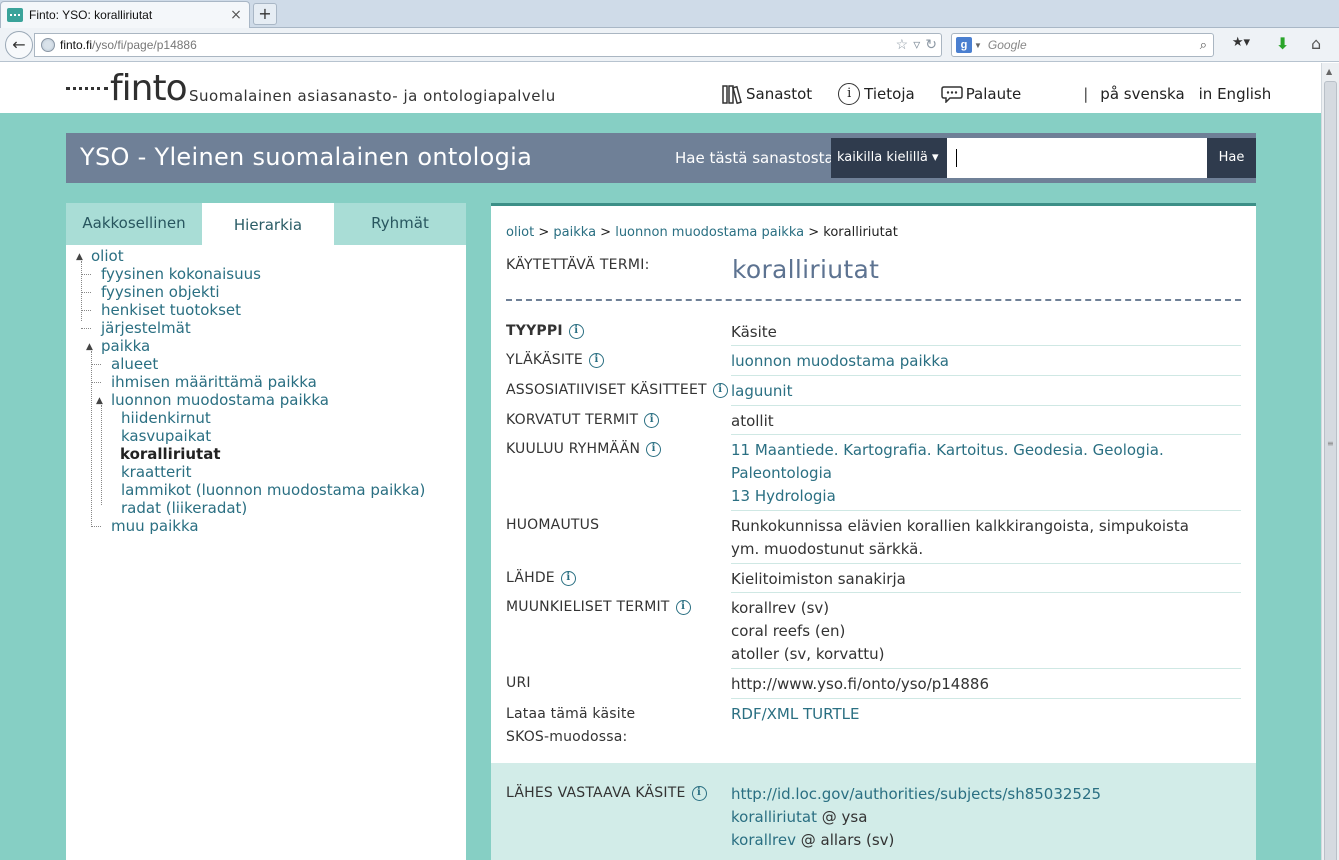 Image resolution: width=1339 pixels, height=860 pixels. I want to click on vertical-scrollbar: ▲ ≡, so click(1330, 461).